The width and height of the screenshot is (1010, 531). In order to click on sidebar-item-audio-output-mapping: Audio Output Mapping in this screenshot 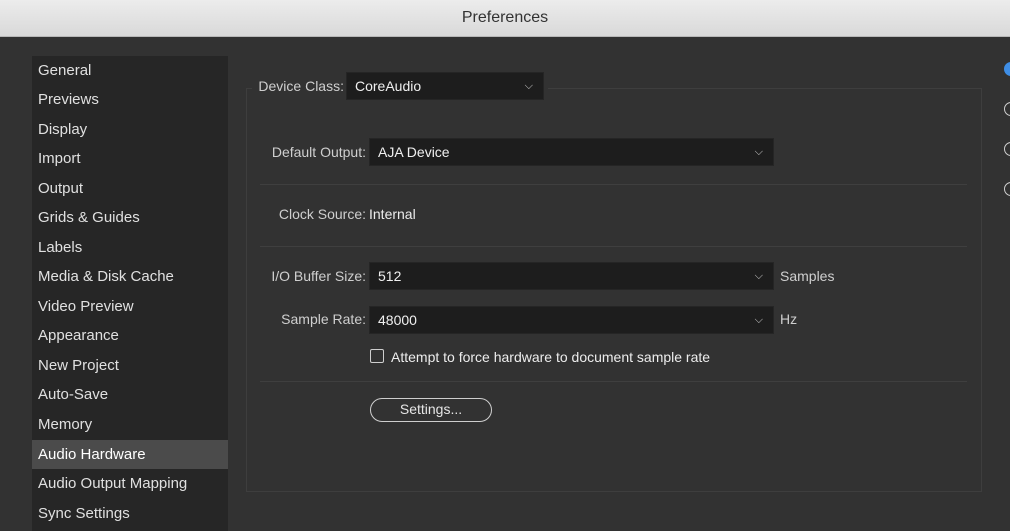, I will do `click(130, 483)`.